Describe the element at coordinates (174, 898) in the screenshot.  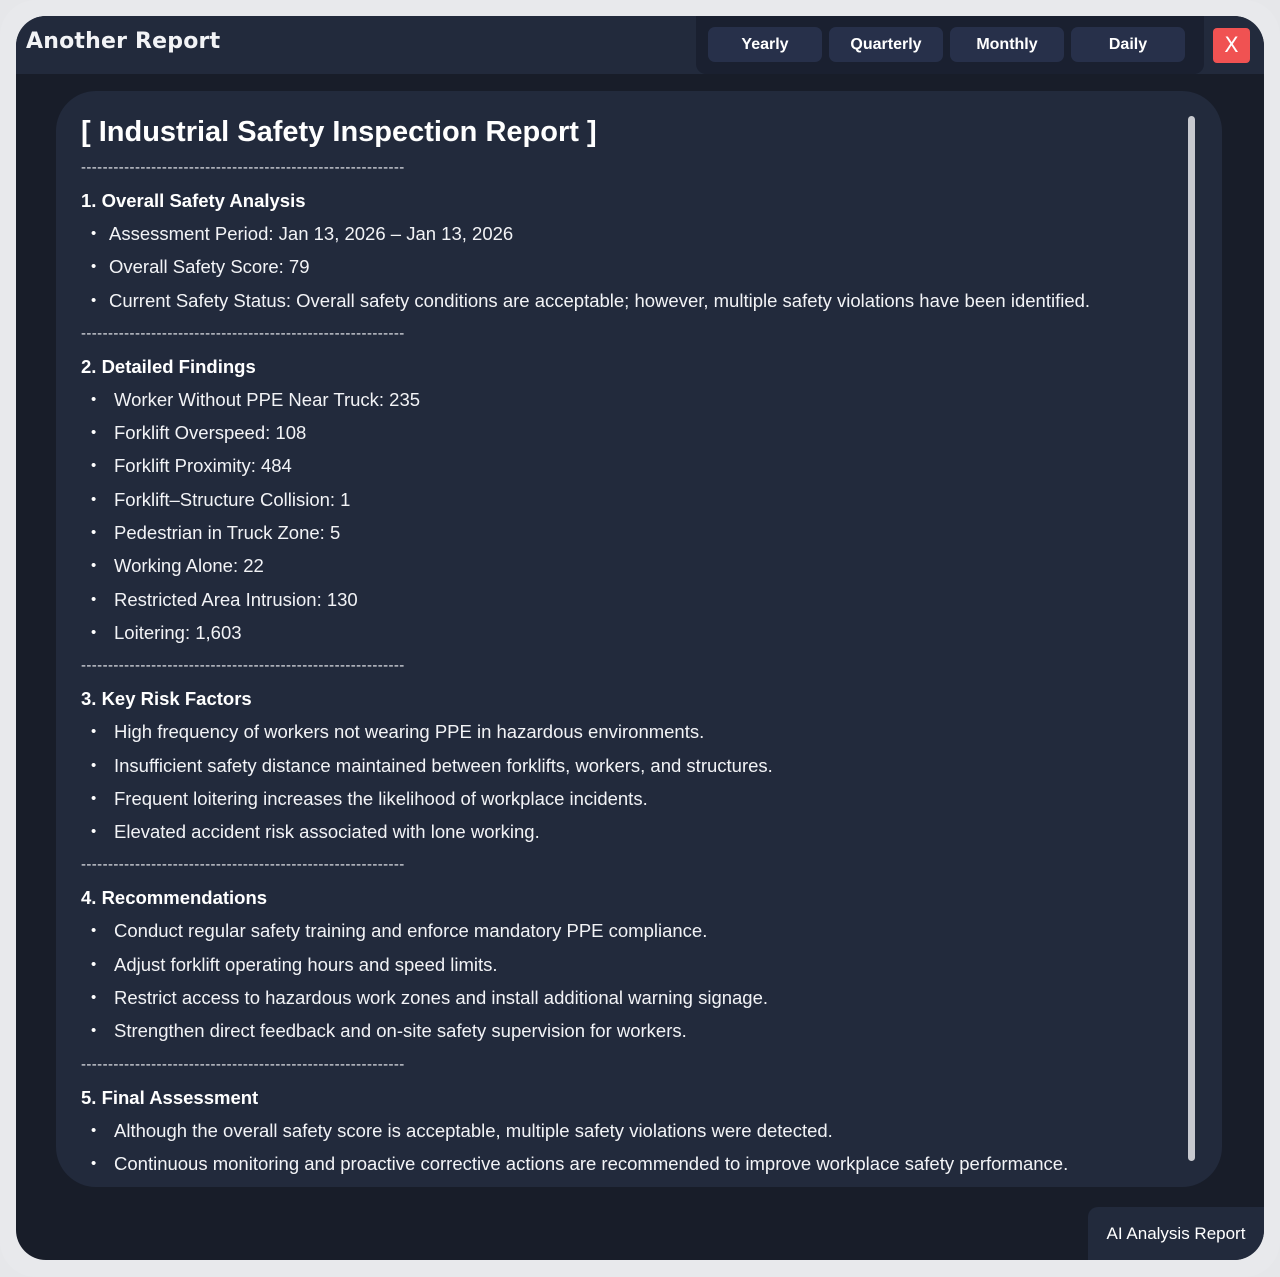
I see `section-heading-recommendations: 4. Recommendations` at that location.